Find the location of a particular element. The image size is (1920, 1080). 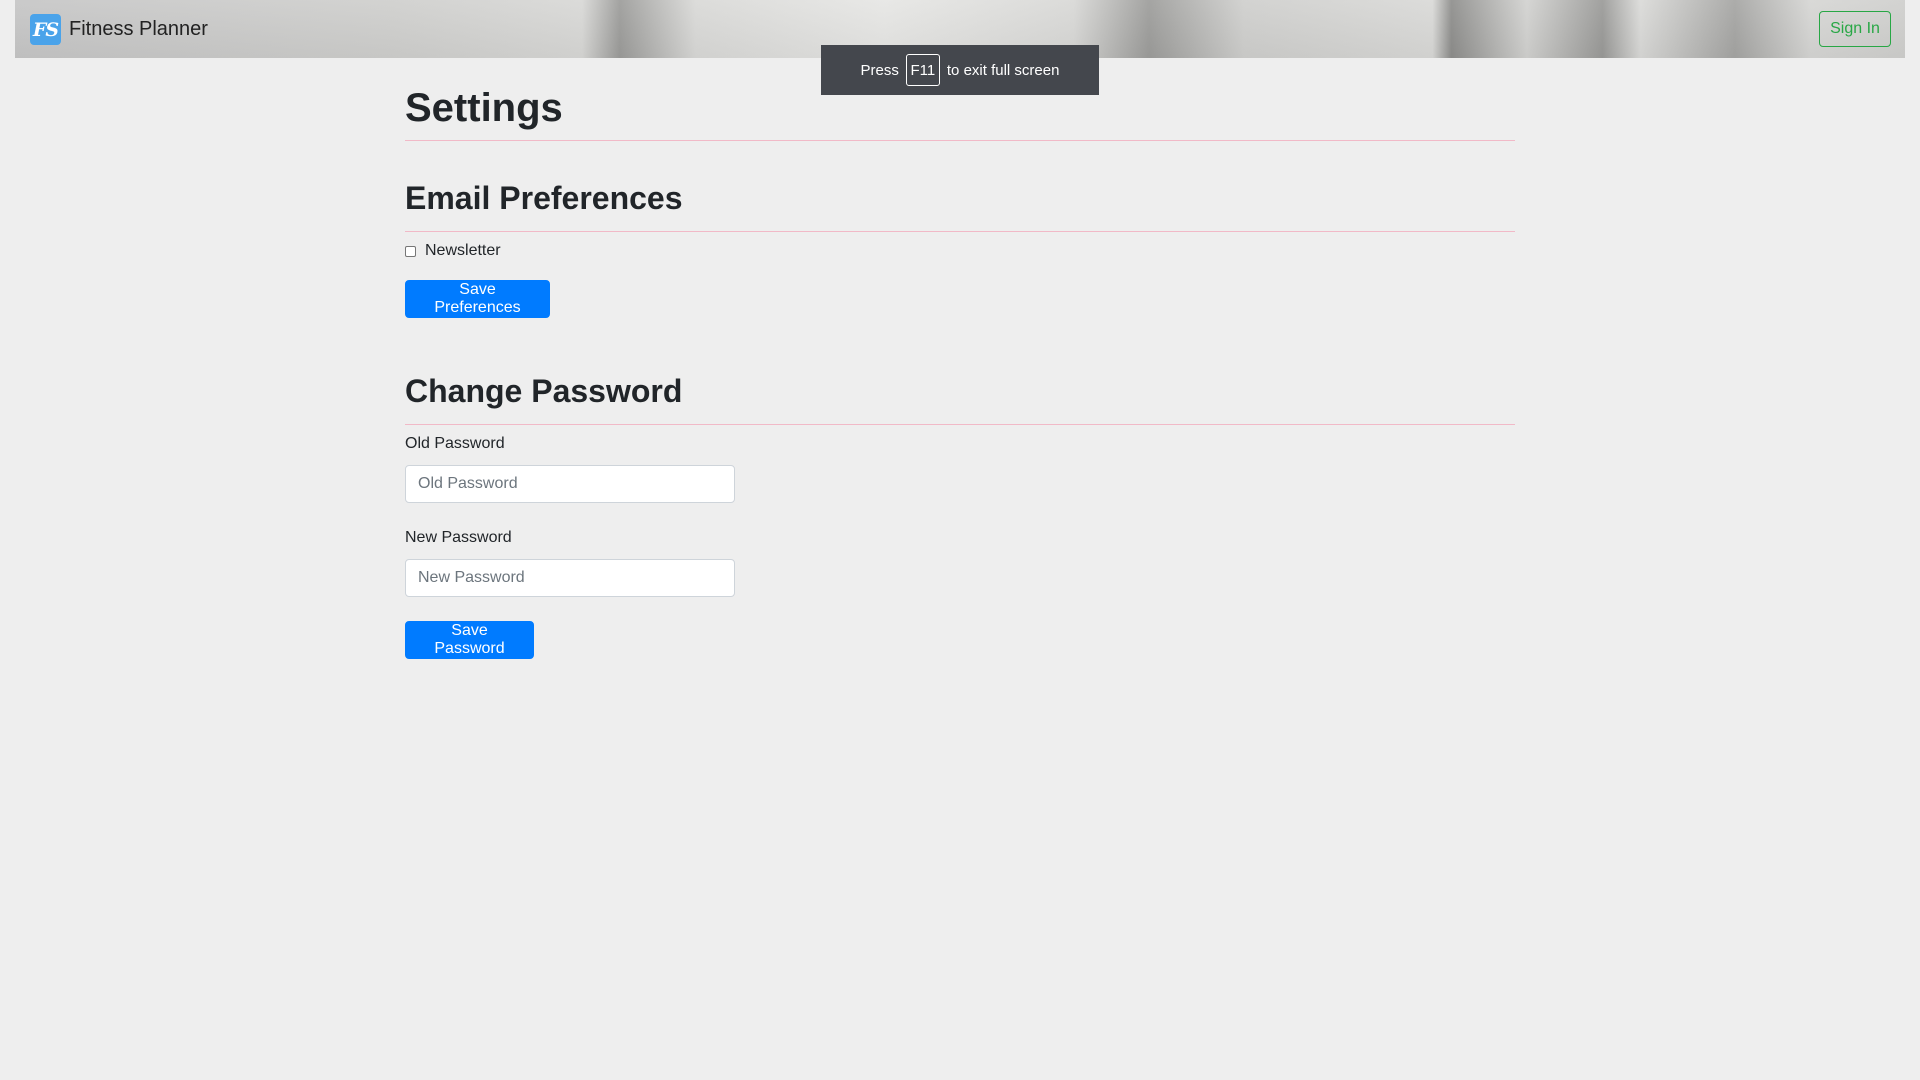

brand-link: FS Fitness Planner is located at coordinates (119, 29).